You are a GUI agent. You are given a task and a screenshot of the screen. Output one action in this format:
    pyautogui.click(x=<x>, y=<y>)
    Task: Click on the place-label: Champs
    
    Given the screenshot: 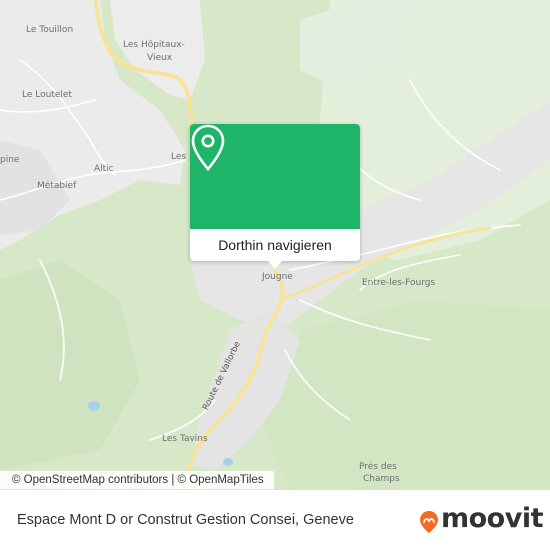 What is the action you would take?
    pyautogui.click(x=381, y=479)
    